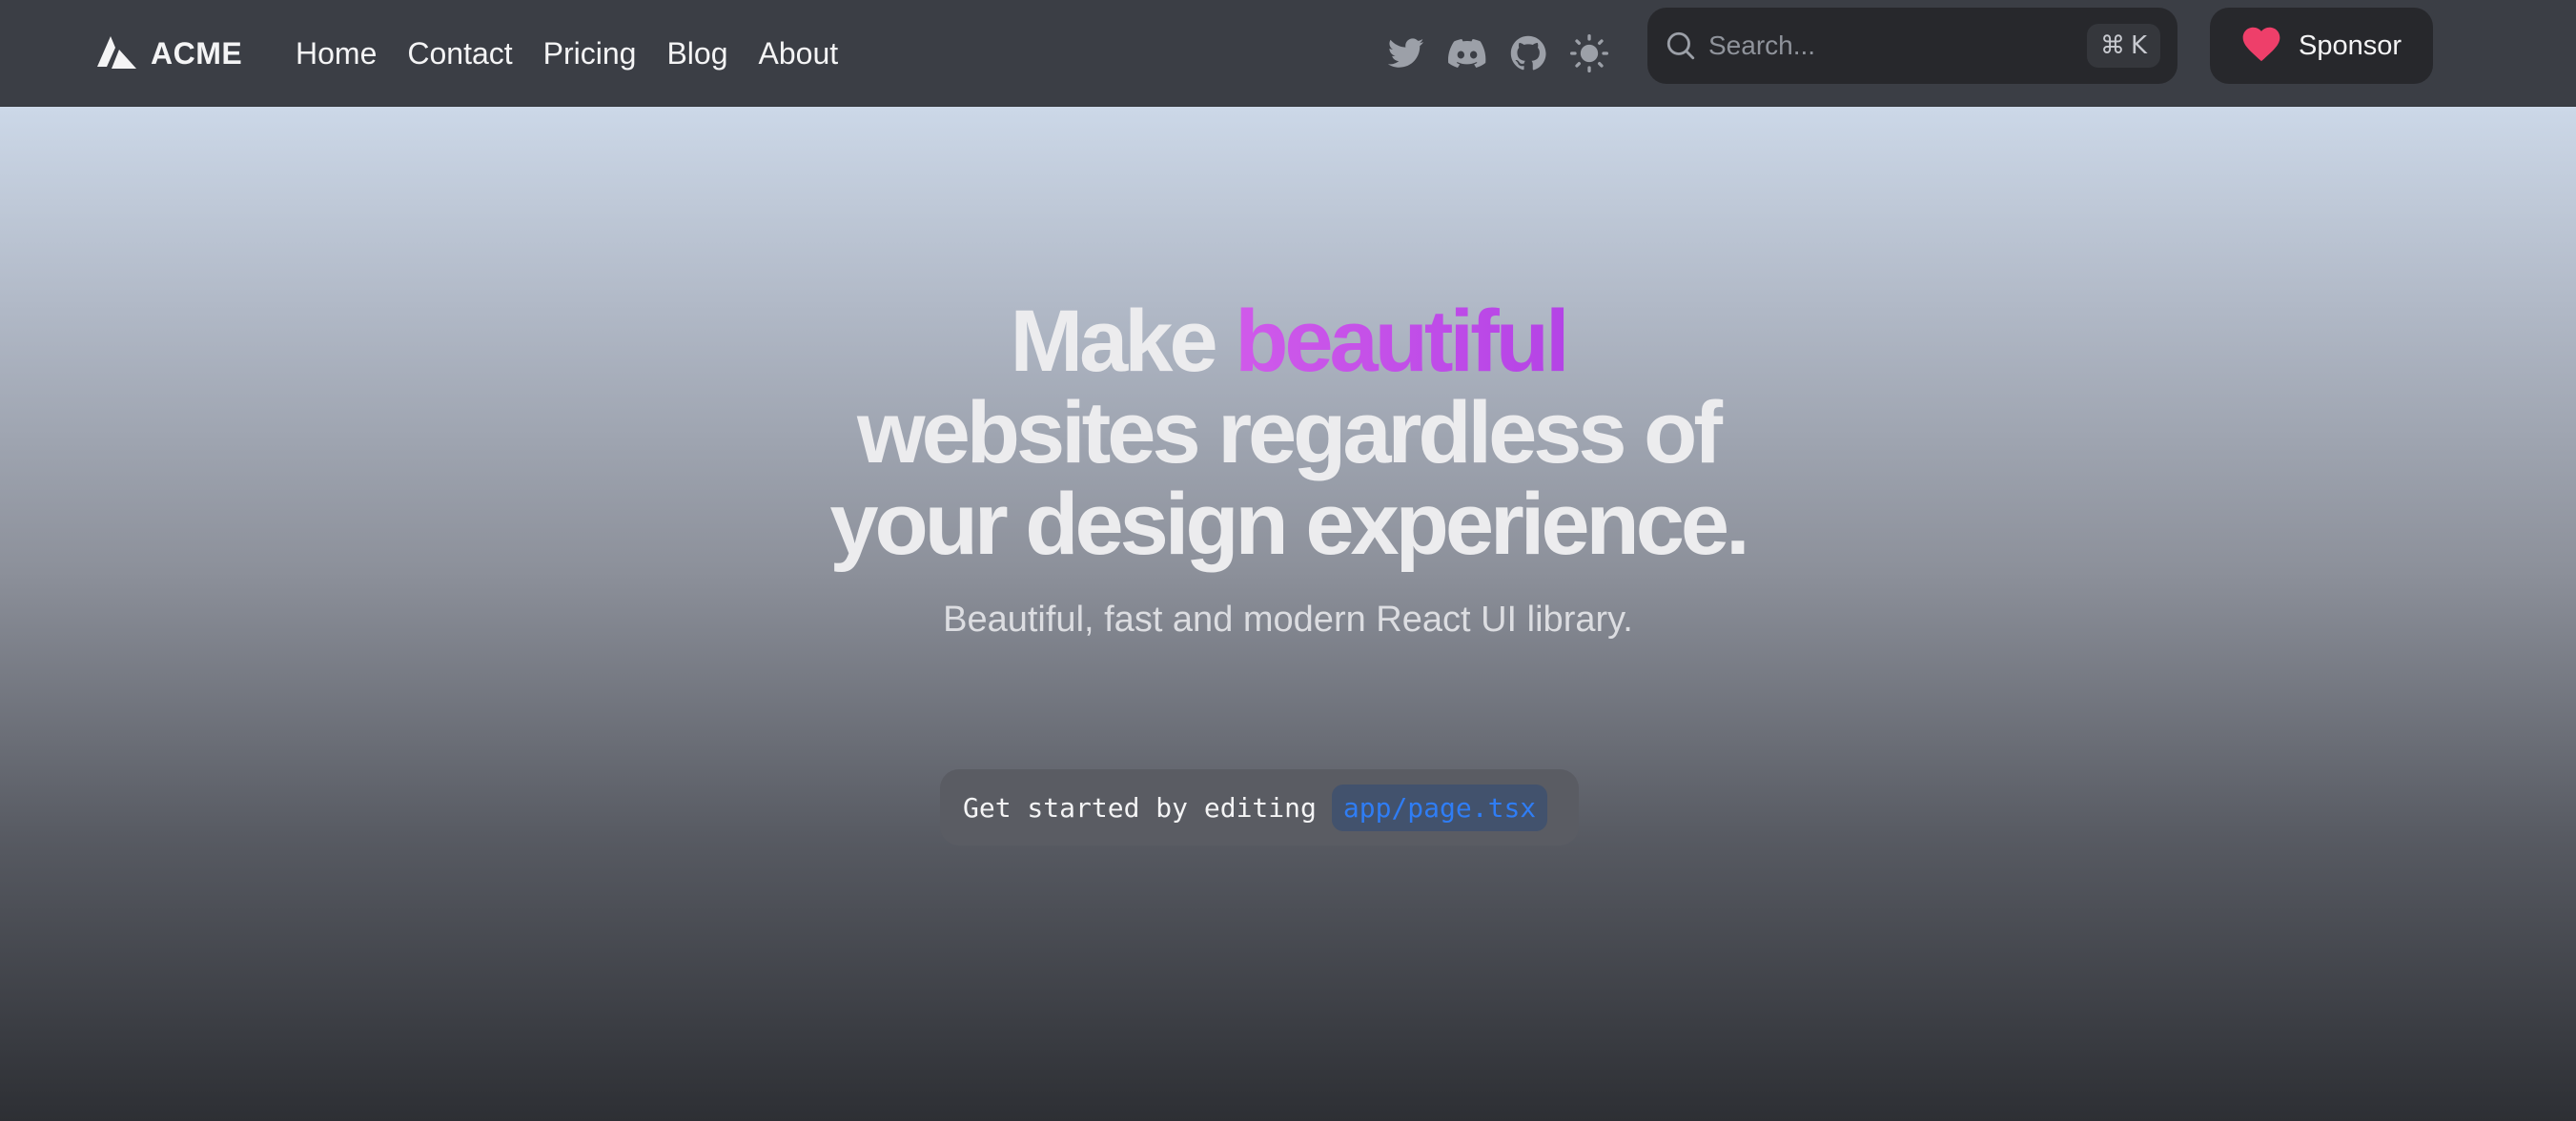 This screenshot has width=2576, height=1121. What do you see at coordinates (1406, 53) in the screenshot?
I see `twitter-icon` at bounding box center [1406, 53].